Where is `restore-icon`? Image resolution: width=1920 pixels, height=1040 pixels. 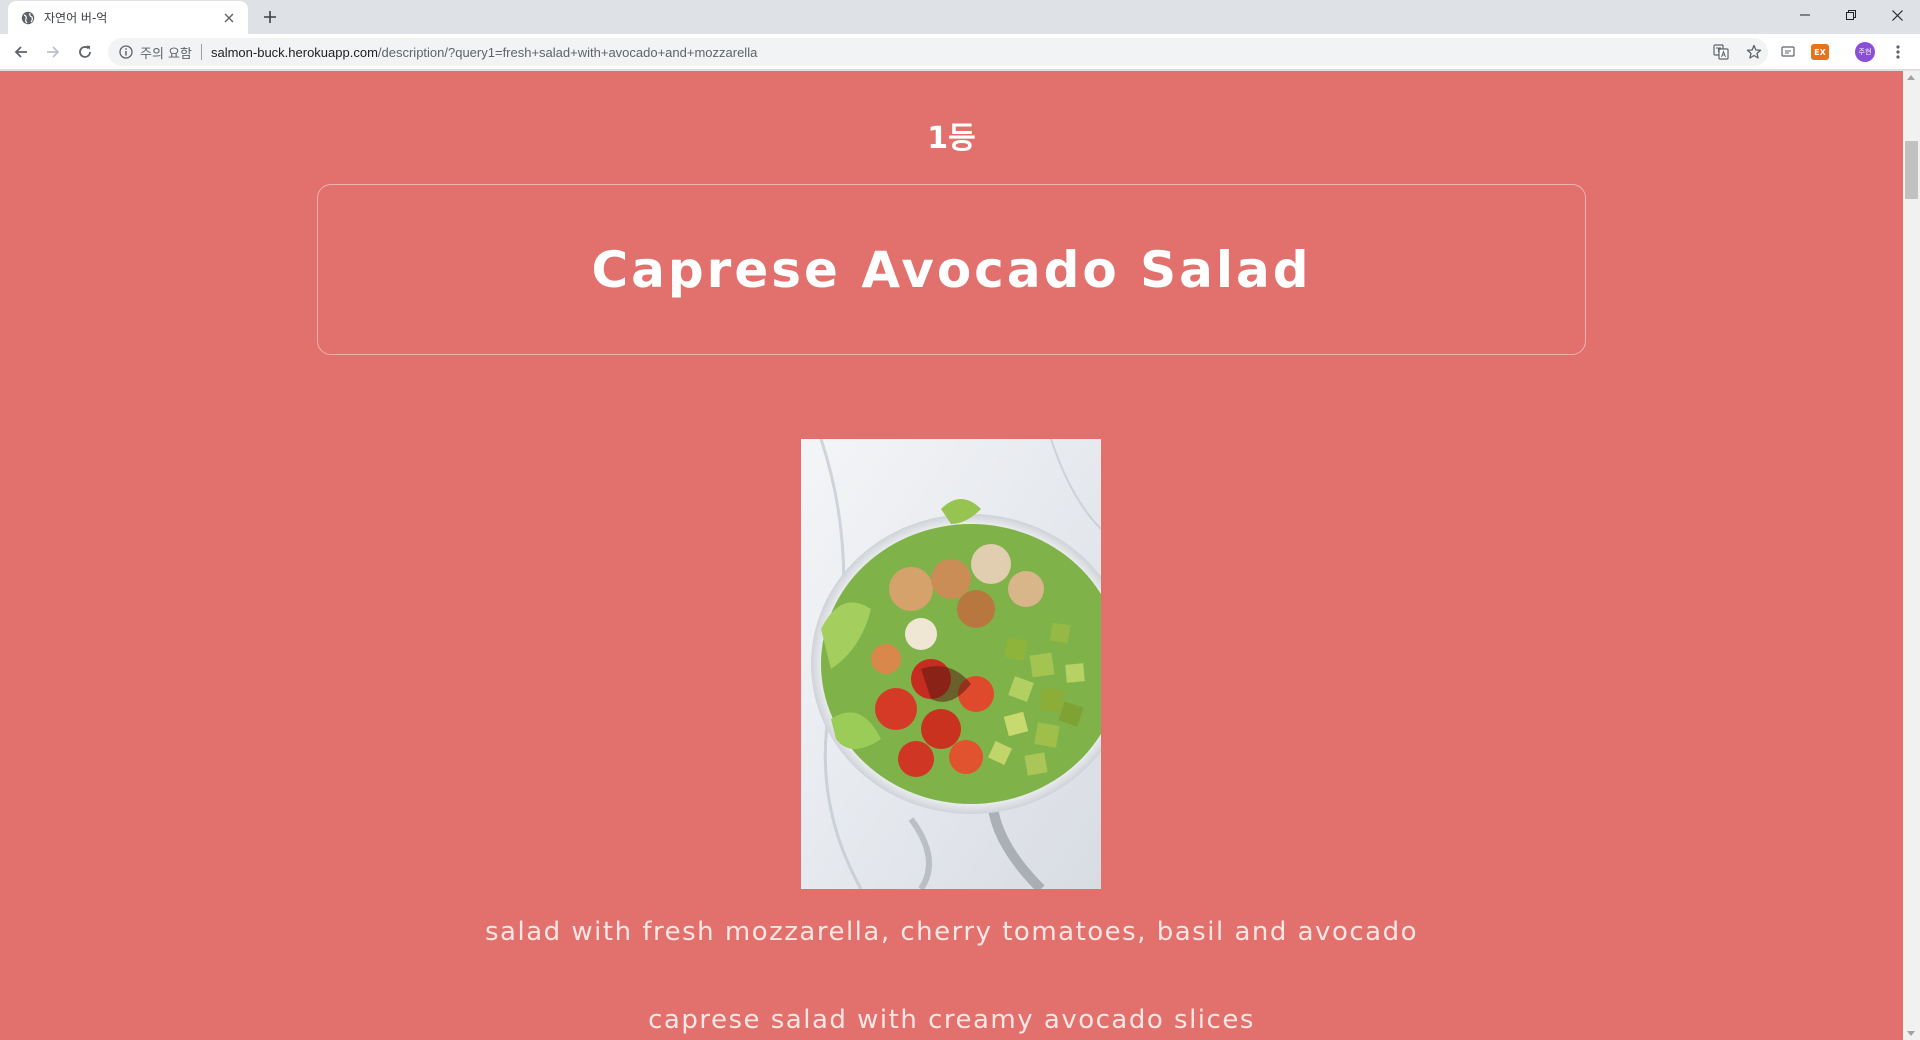
restore-icon is located at coordinates (1851, 15).